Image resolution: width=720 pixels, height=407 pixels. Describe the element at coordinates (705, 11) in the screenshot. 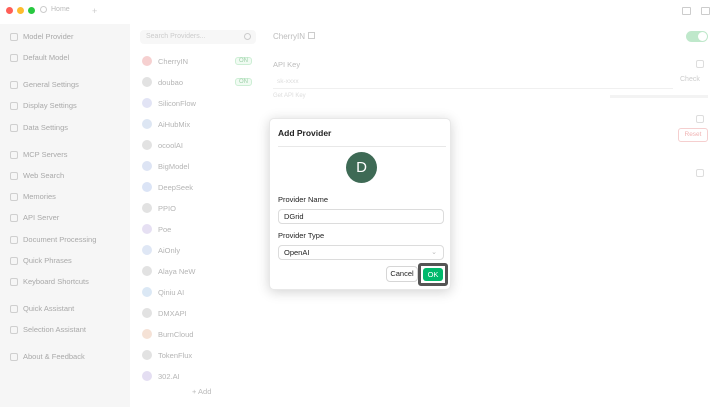

I see `layout-icon` at that location.